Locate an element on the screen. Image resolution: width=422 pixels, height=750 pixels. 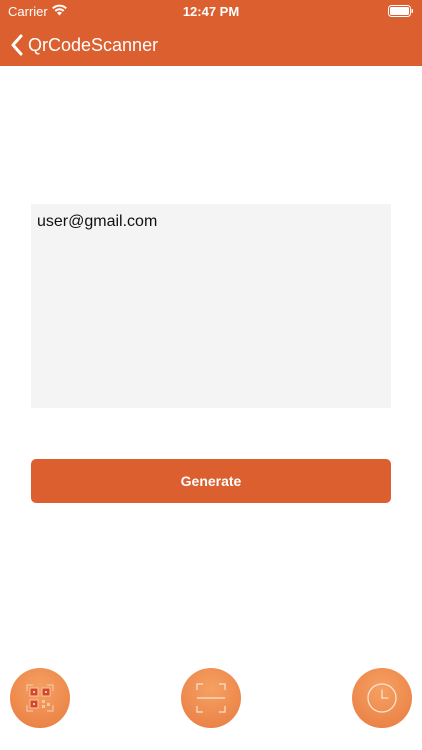
tab-generate-qr is located at coordinates (40, 698).